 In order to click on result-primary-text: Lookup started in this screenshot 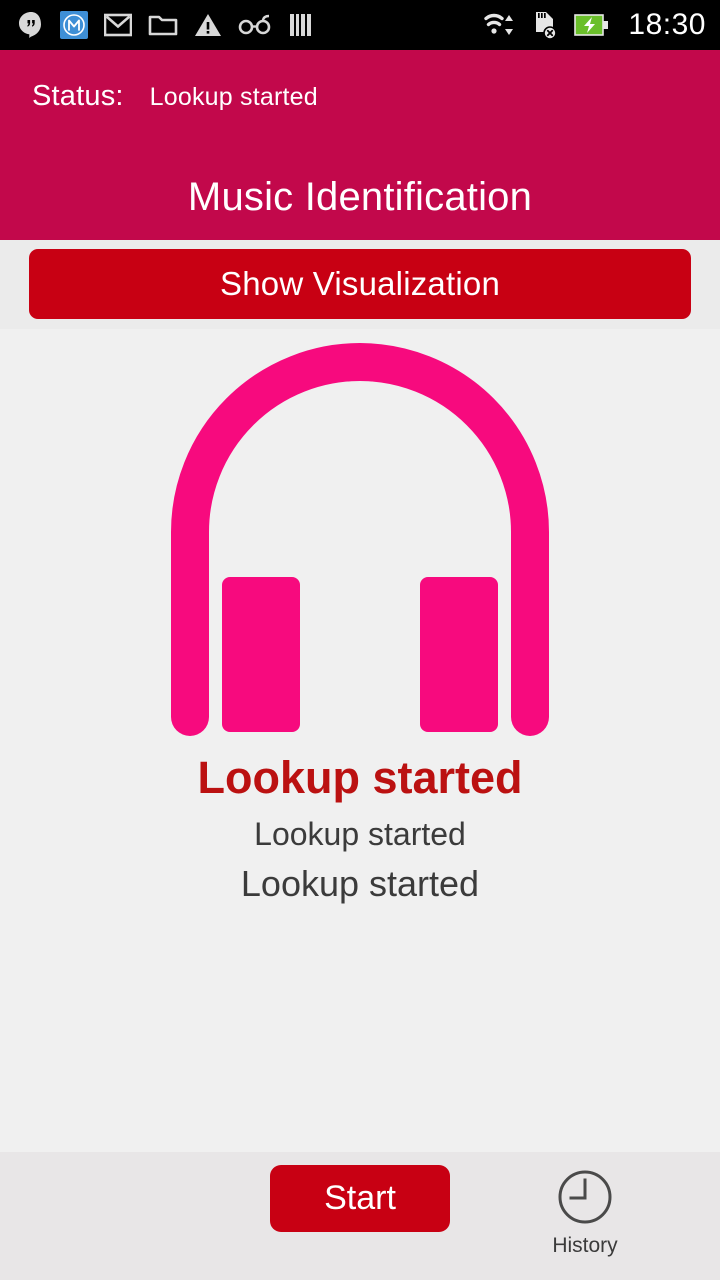, I will do `click(360, 777)`.